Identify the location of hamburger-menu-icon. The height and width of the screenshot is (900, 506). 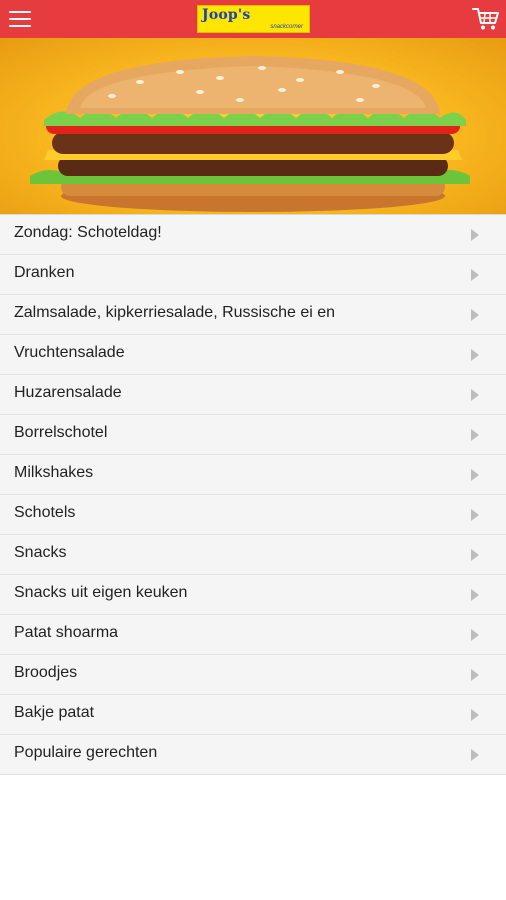
(20, 19).